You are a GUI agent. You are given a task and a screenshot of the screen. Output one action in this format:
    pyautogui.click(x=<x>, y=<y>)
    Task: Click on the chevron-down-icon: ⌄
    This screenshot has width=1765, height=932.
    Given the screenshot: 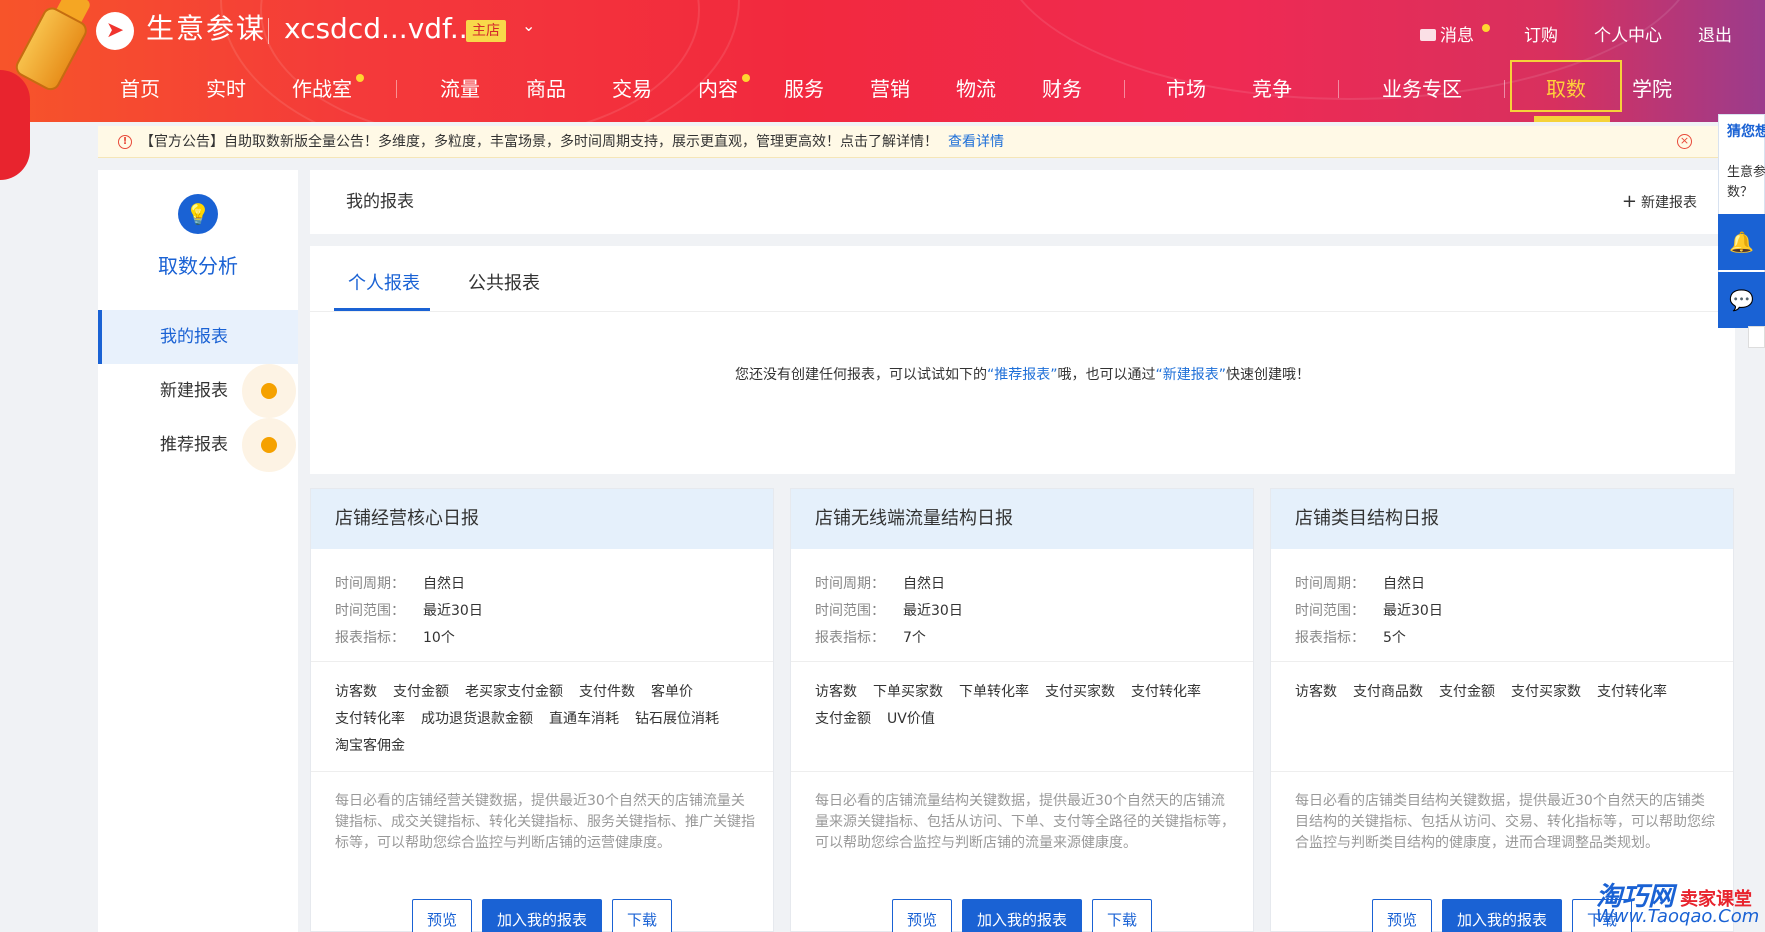 What is the action you would take?
    pyautogui.click(x=528, y=25)
    